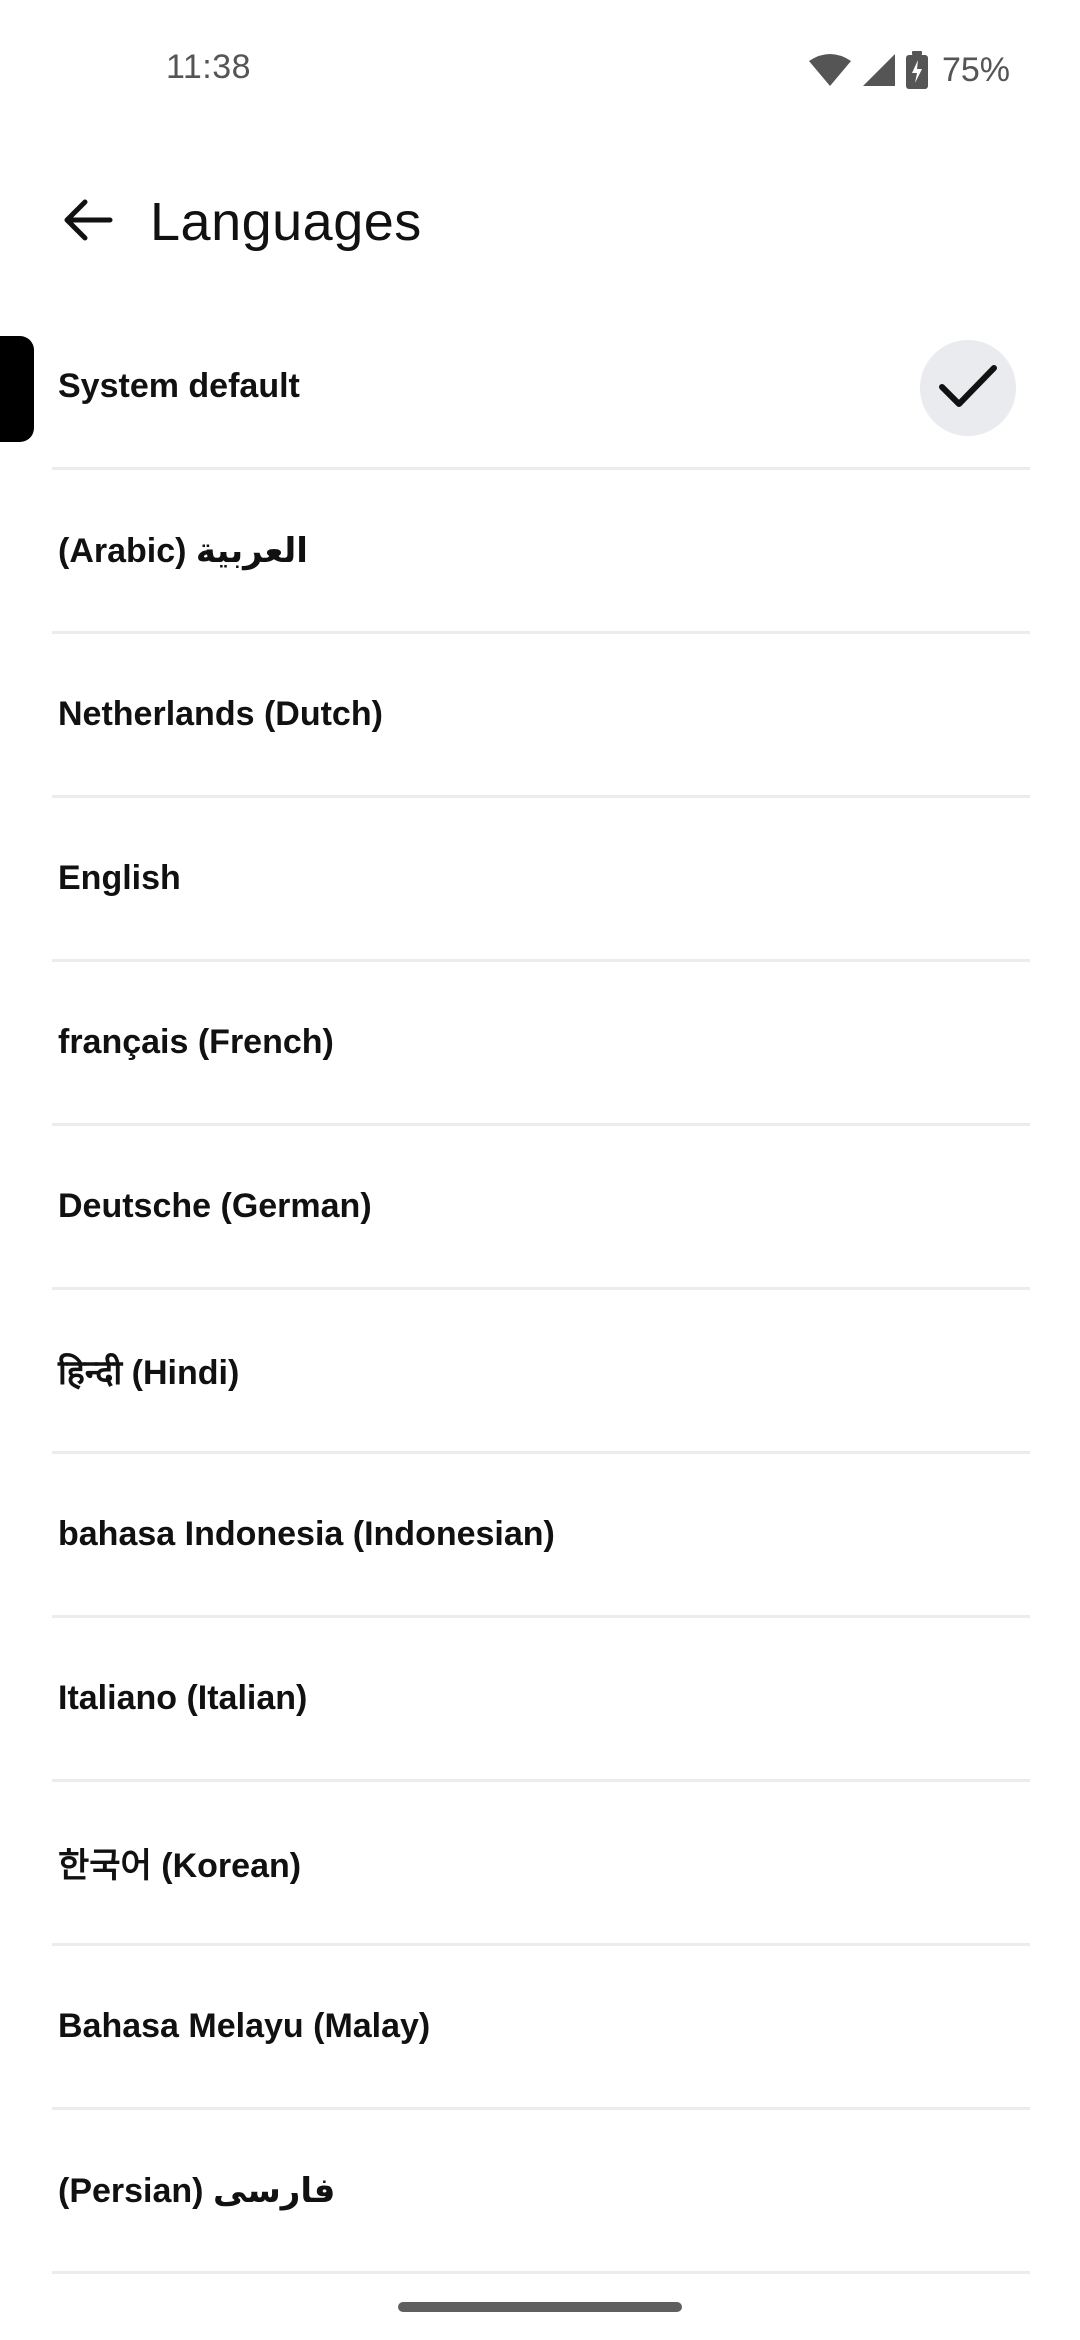  I want to click on language-label: System default, so click(179, 386).